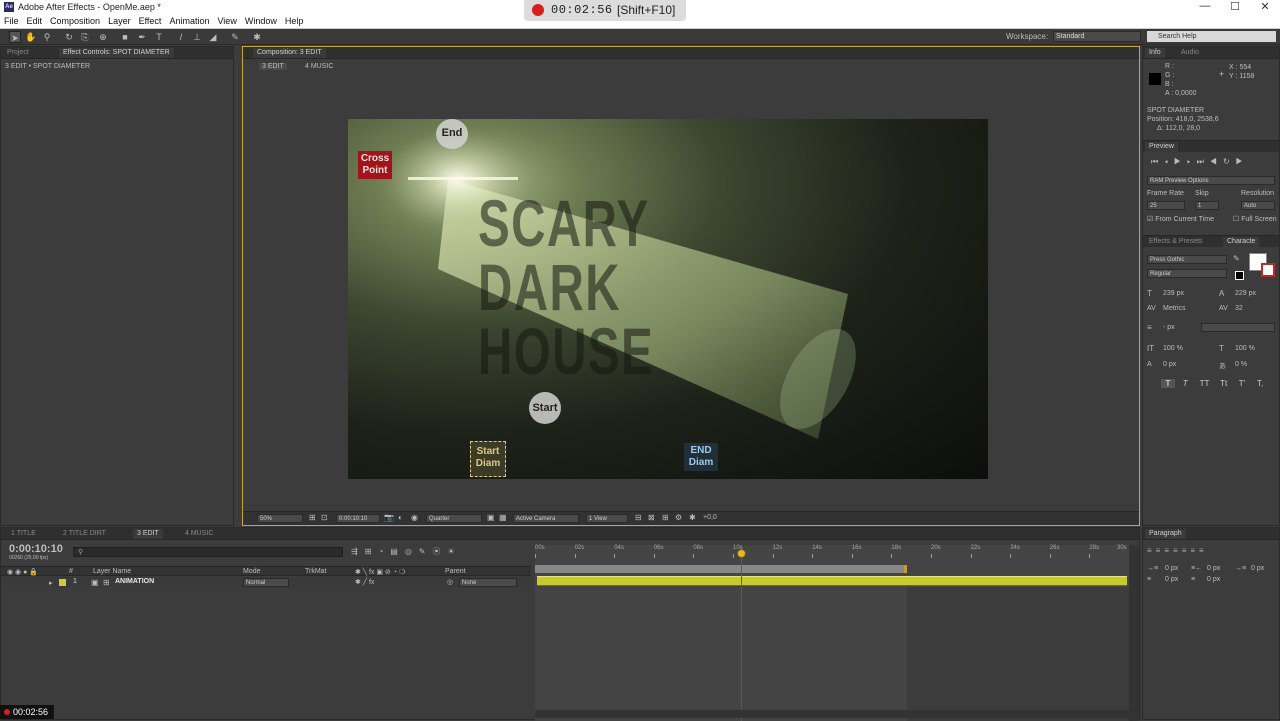 This screenshot has height=721, width=1280. What do you see at coordinates (1171, 579) in the screenshot?
I see `space-before-value: 0 px` at bounding box center [1171, 579].